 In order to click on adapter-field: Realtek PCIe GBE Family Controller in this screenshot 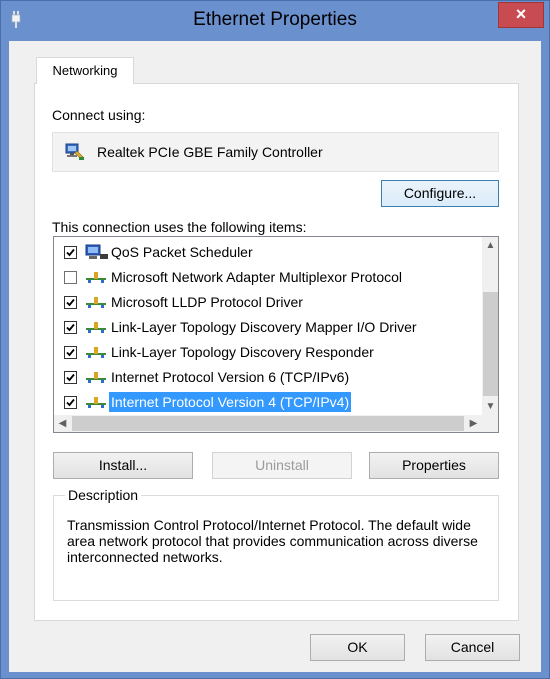, I will do `click(275, 152)`.